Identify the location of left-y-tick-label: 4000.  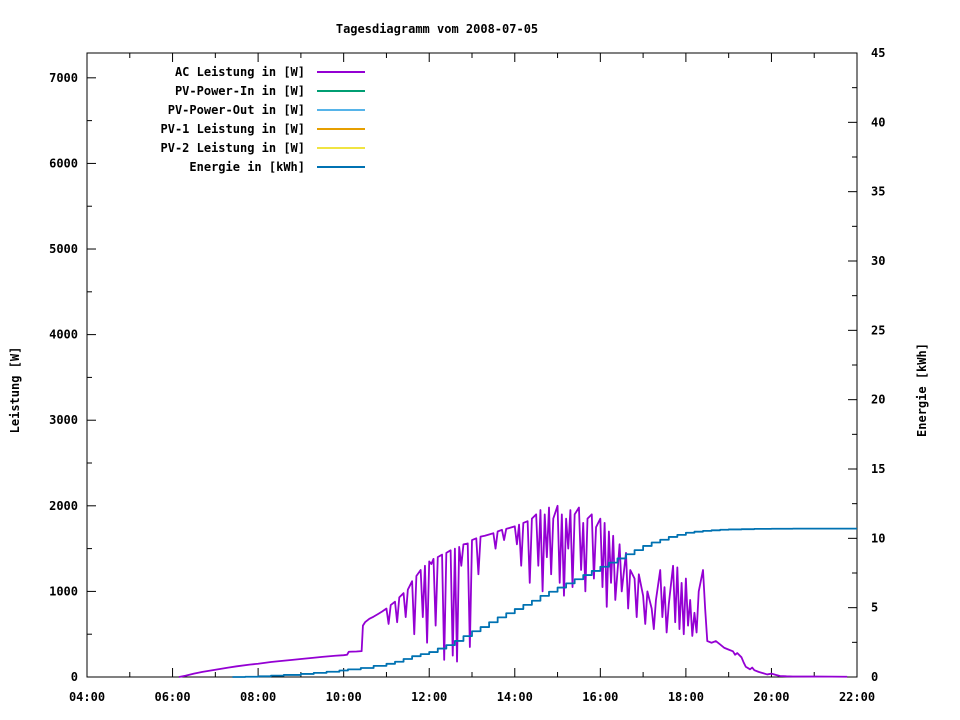
(63, 335).